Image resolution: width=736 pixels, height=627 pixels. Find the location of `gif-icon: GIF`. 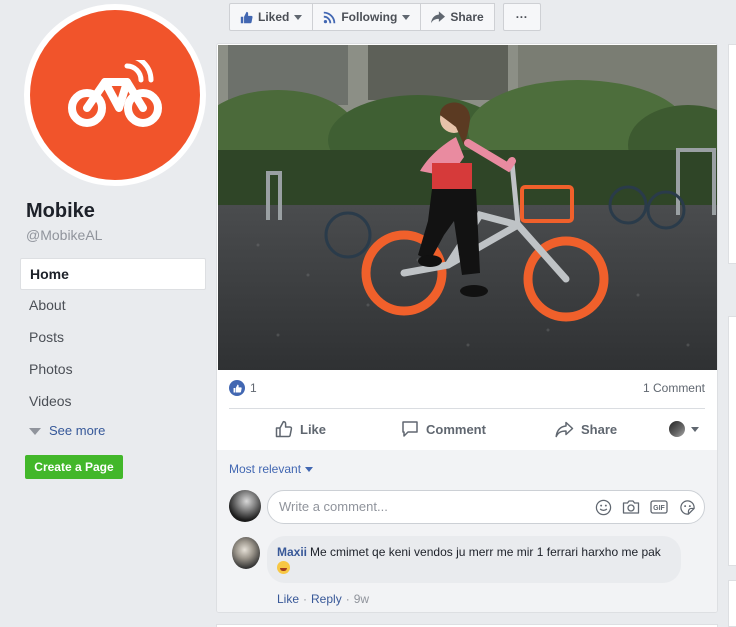

gif-icon: GIF is located at coordinates (659, 507).